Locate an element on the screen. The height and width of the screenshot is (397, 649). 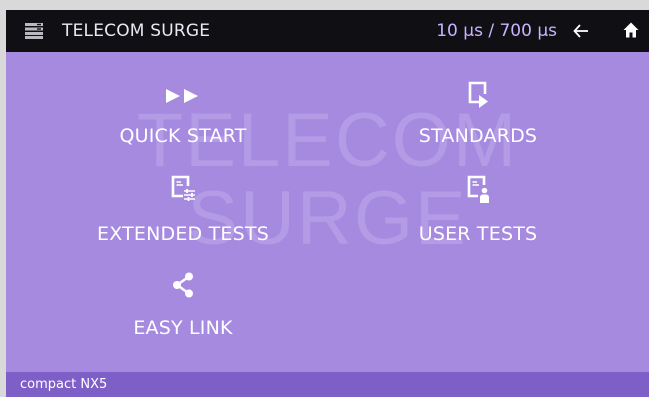
waveform-readout: 10 µs / 700 µs is located at coordinates (496, 31).